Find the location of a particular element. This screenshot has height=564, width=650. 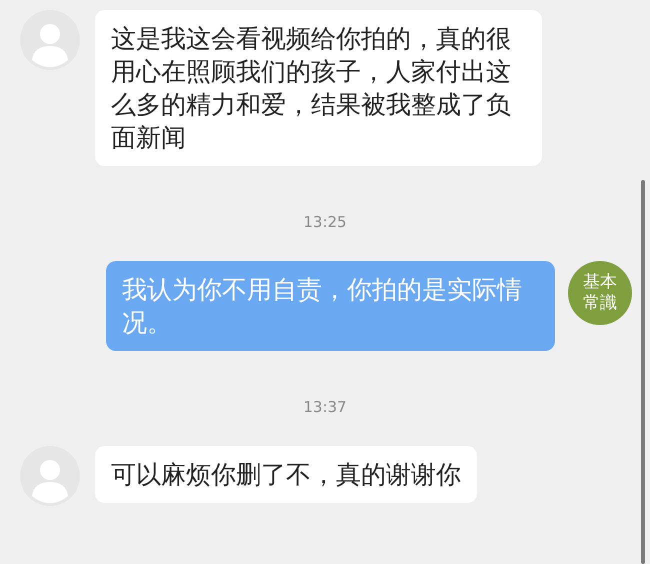

timestamp: 13:37 is located at coordinates (325, 407).